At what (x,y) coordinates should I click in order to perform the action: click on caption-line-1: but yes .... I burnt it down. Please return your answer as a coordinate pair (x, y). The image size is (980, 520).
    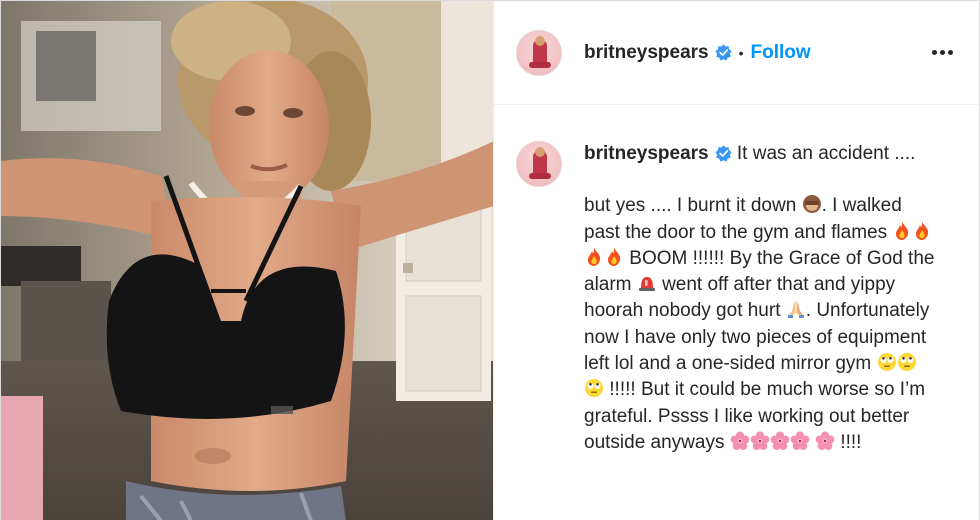
    Looking at the image, I should click on (690, 206).